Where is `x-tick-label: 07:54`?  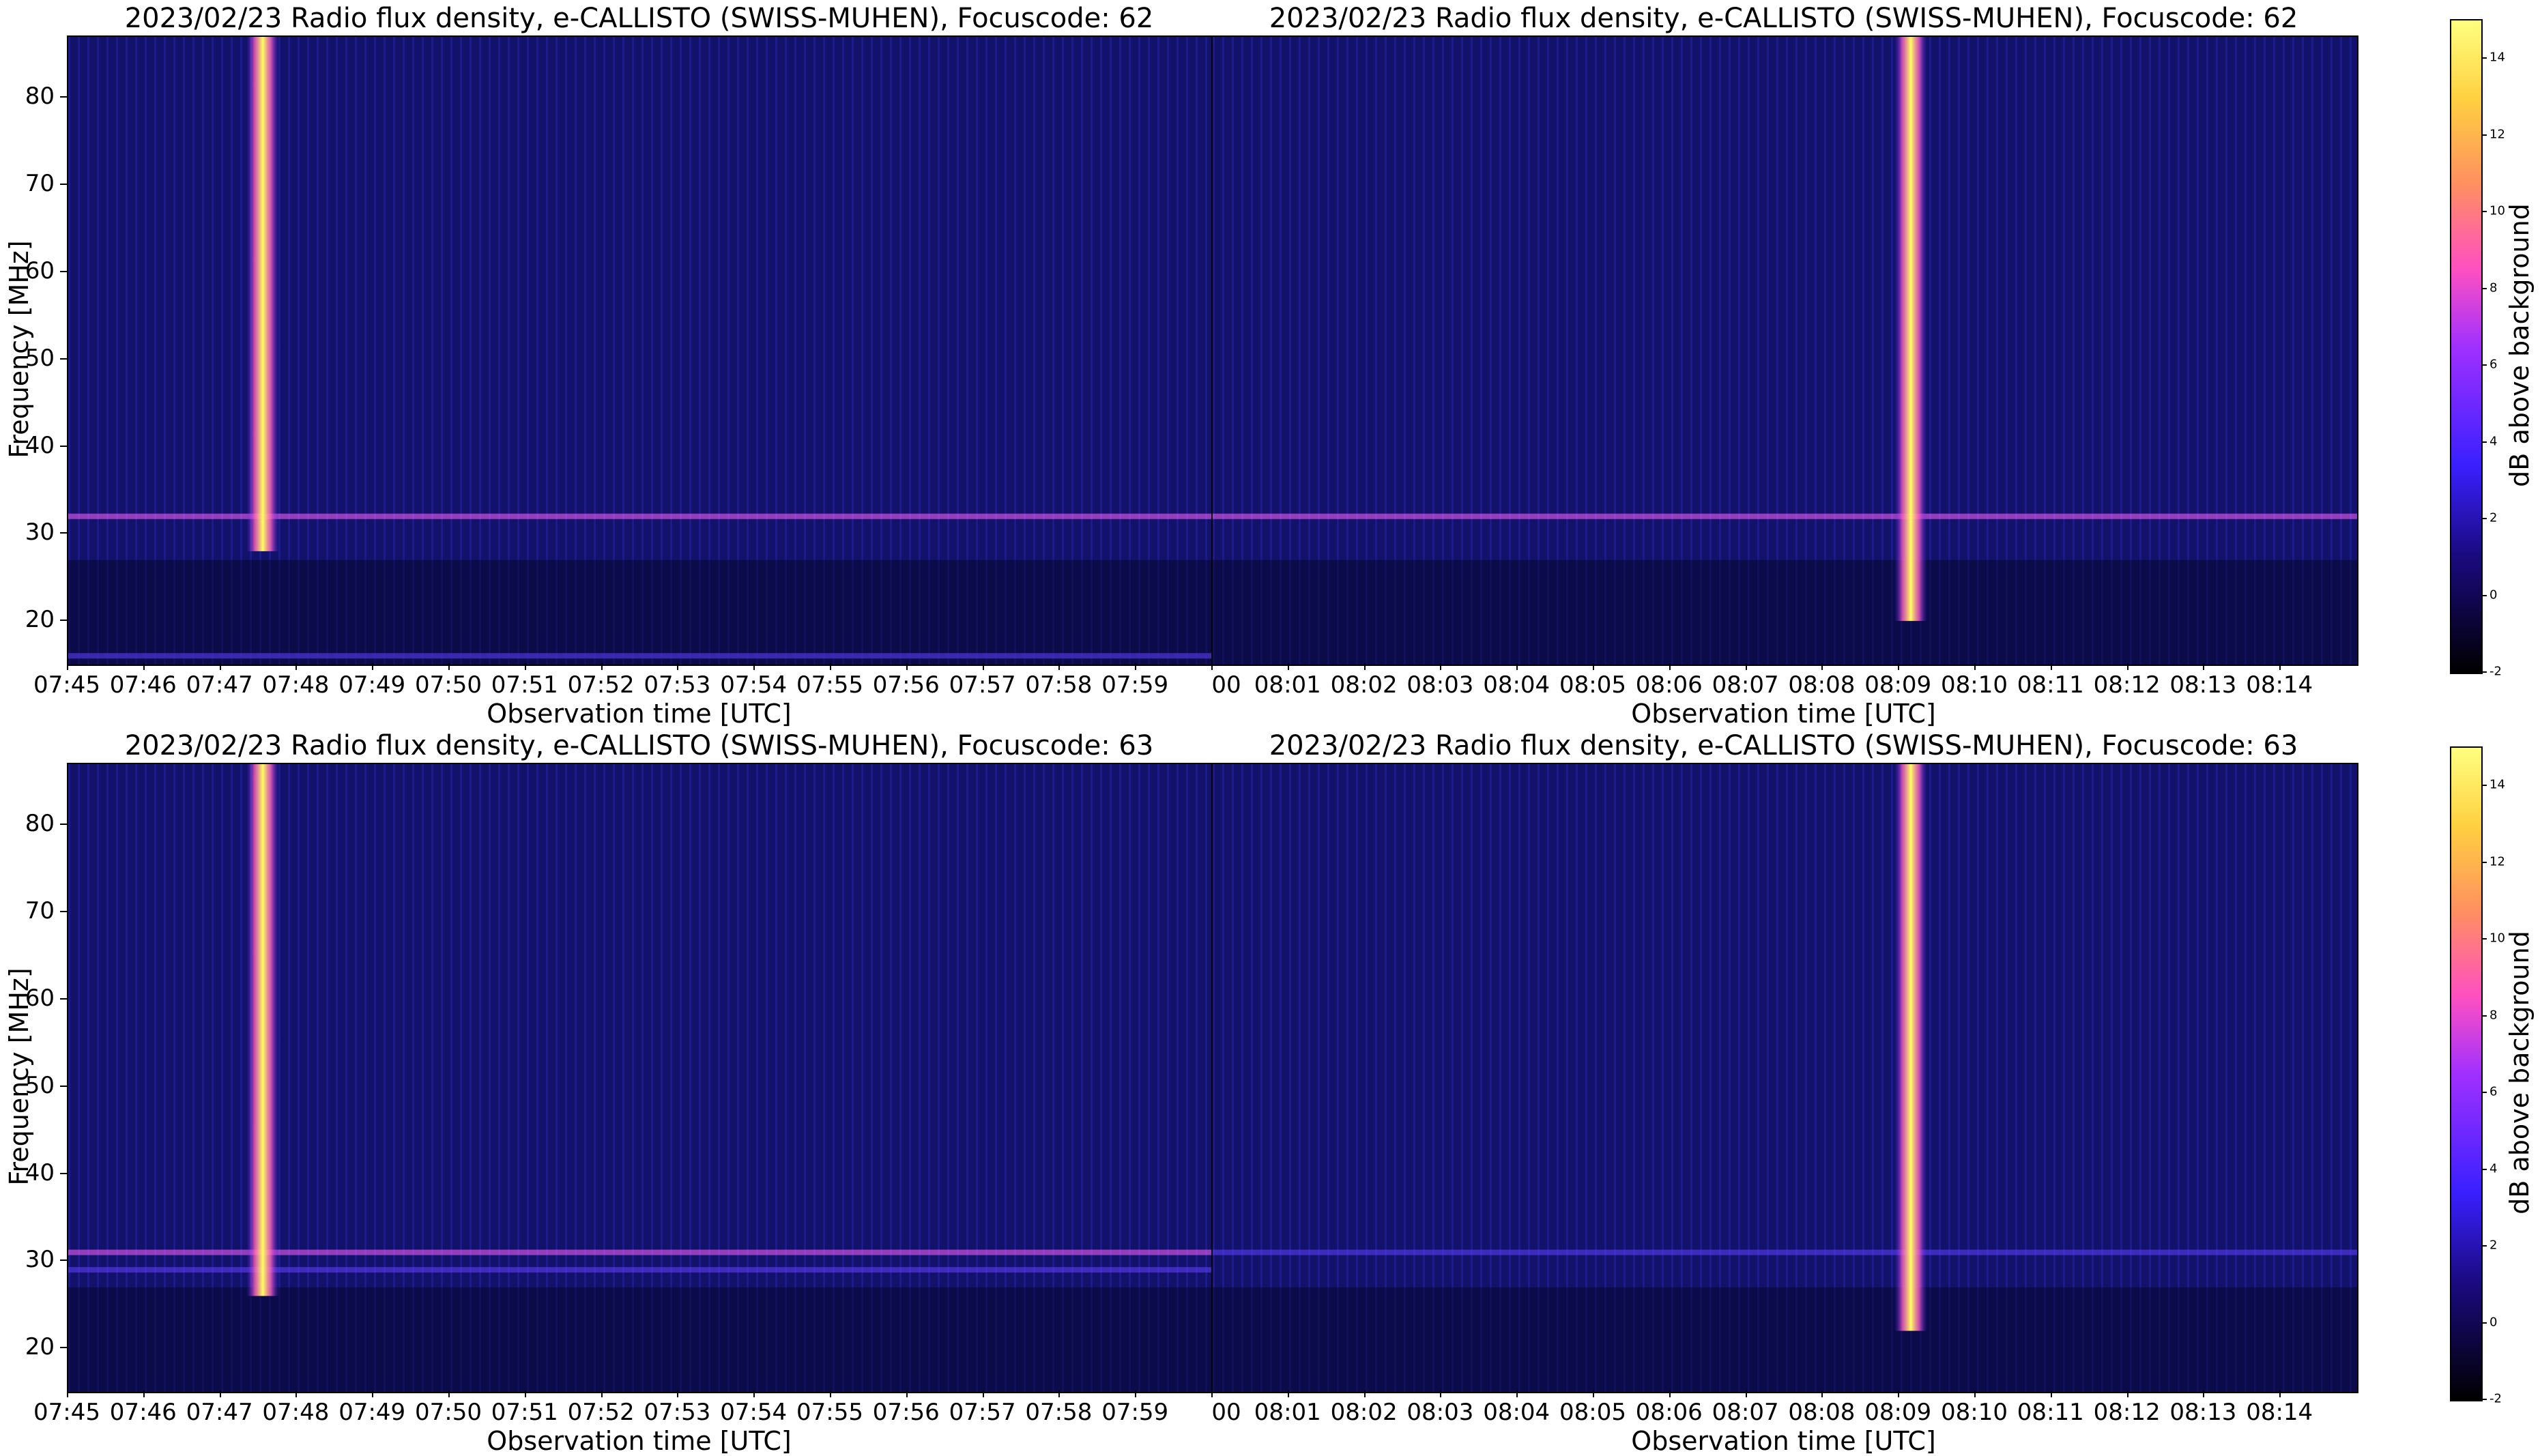
x-tick-label: 07:54 is located at coordinates (754, 685).